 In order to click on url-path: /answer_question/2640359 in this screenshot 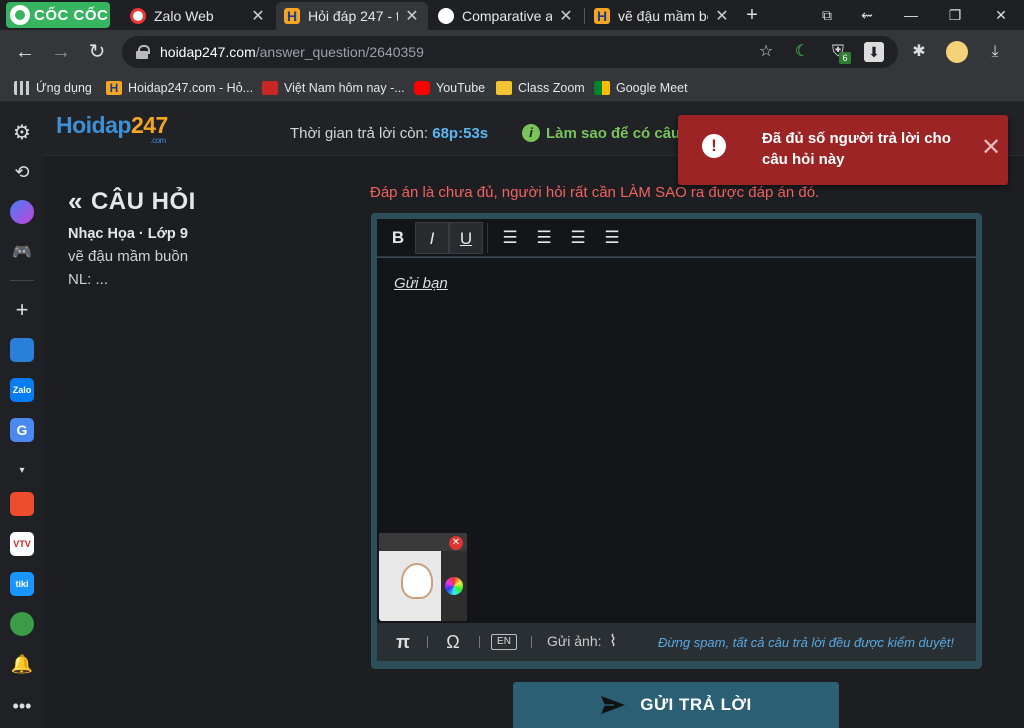, I will do `click(339, 52)`.